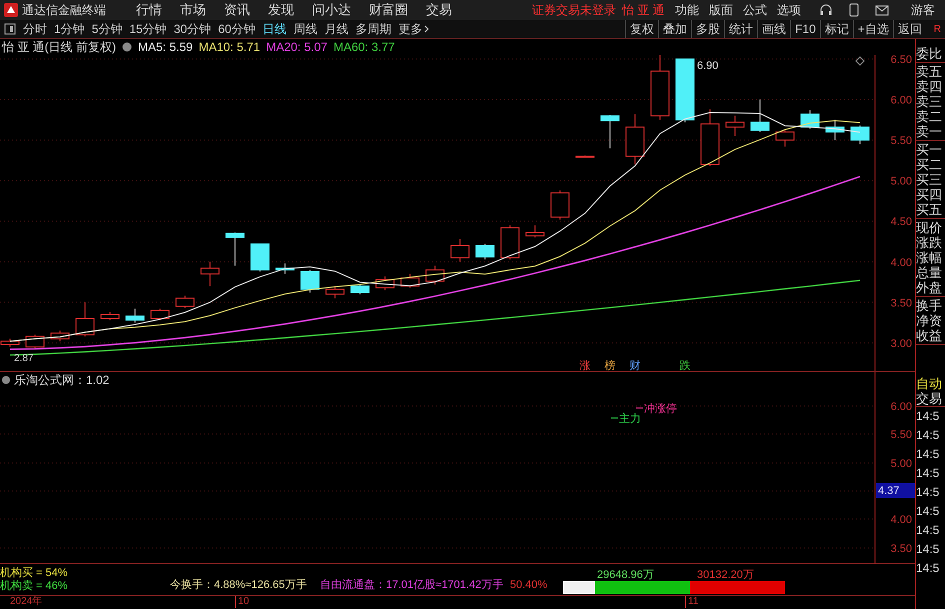 This screenshot has width=945, height=609. What do you see at coordinates (909, 29) in the screenshot?
I see `toolbar-action: 返回` at bounding box center [909, 29].